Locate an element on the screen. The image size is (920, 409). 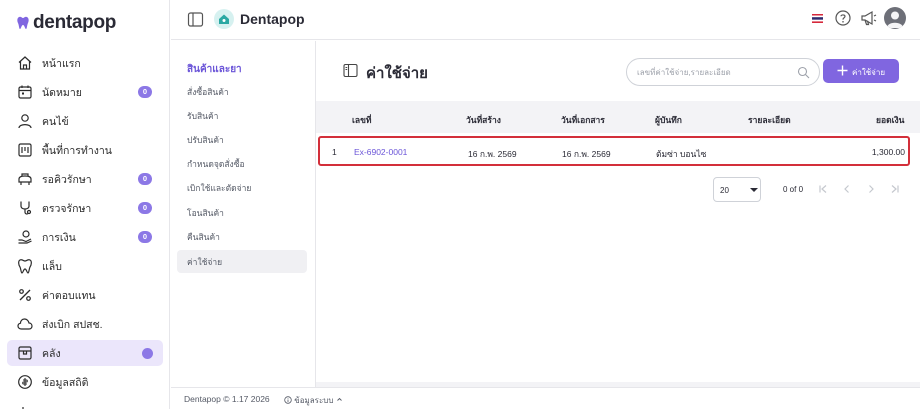
chevron-up-icon is located at coordinates (339, 399).